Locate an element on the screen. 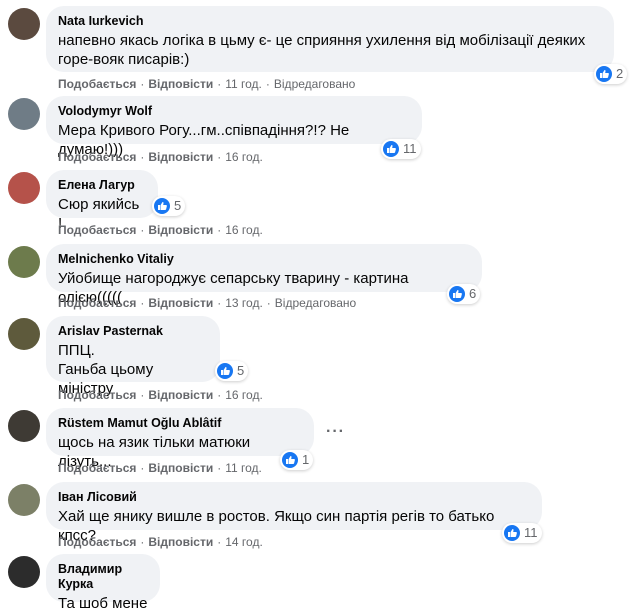 The width and height of the screenshot is (641, 613). reaction-count: 1 is located at coordinates (297, 460).